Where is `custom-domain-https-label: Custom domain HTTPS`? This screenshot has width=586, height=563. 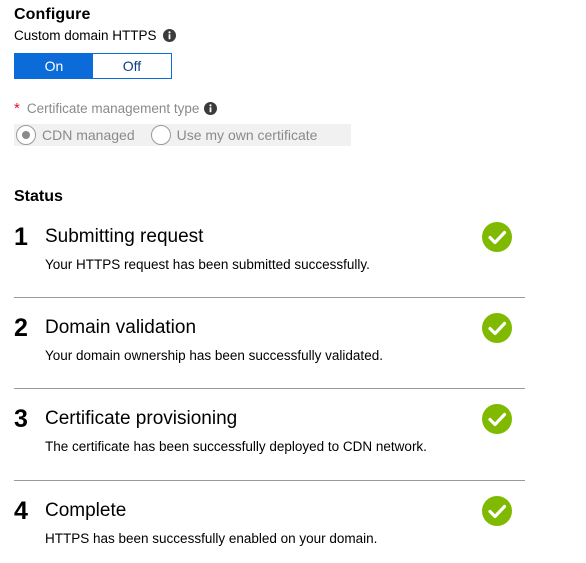
custom-domain-https-label: Custom domain HTTPS is located at coordinates (85, 35).